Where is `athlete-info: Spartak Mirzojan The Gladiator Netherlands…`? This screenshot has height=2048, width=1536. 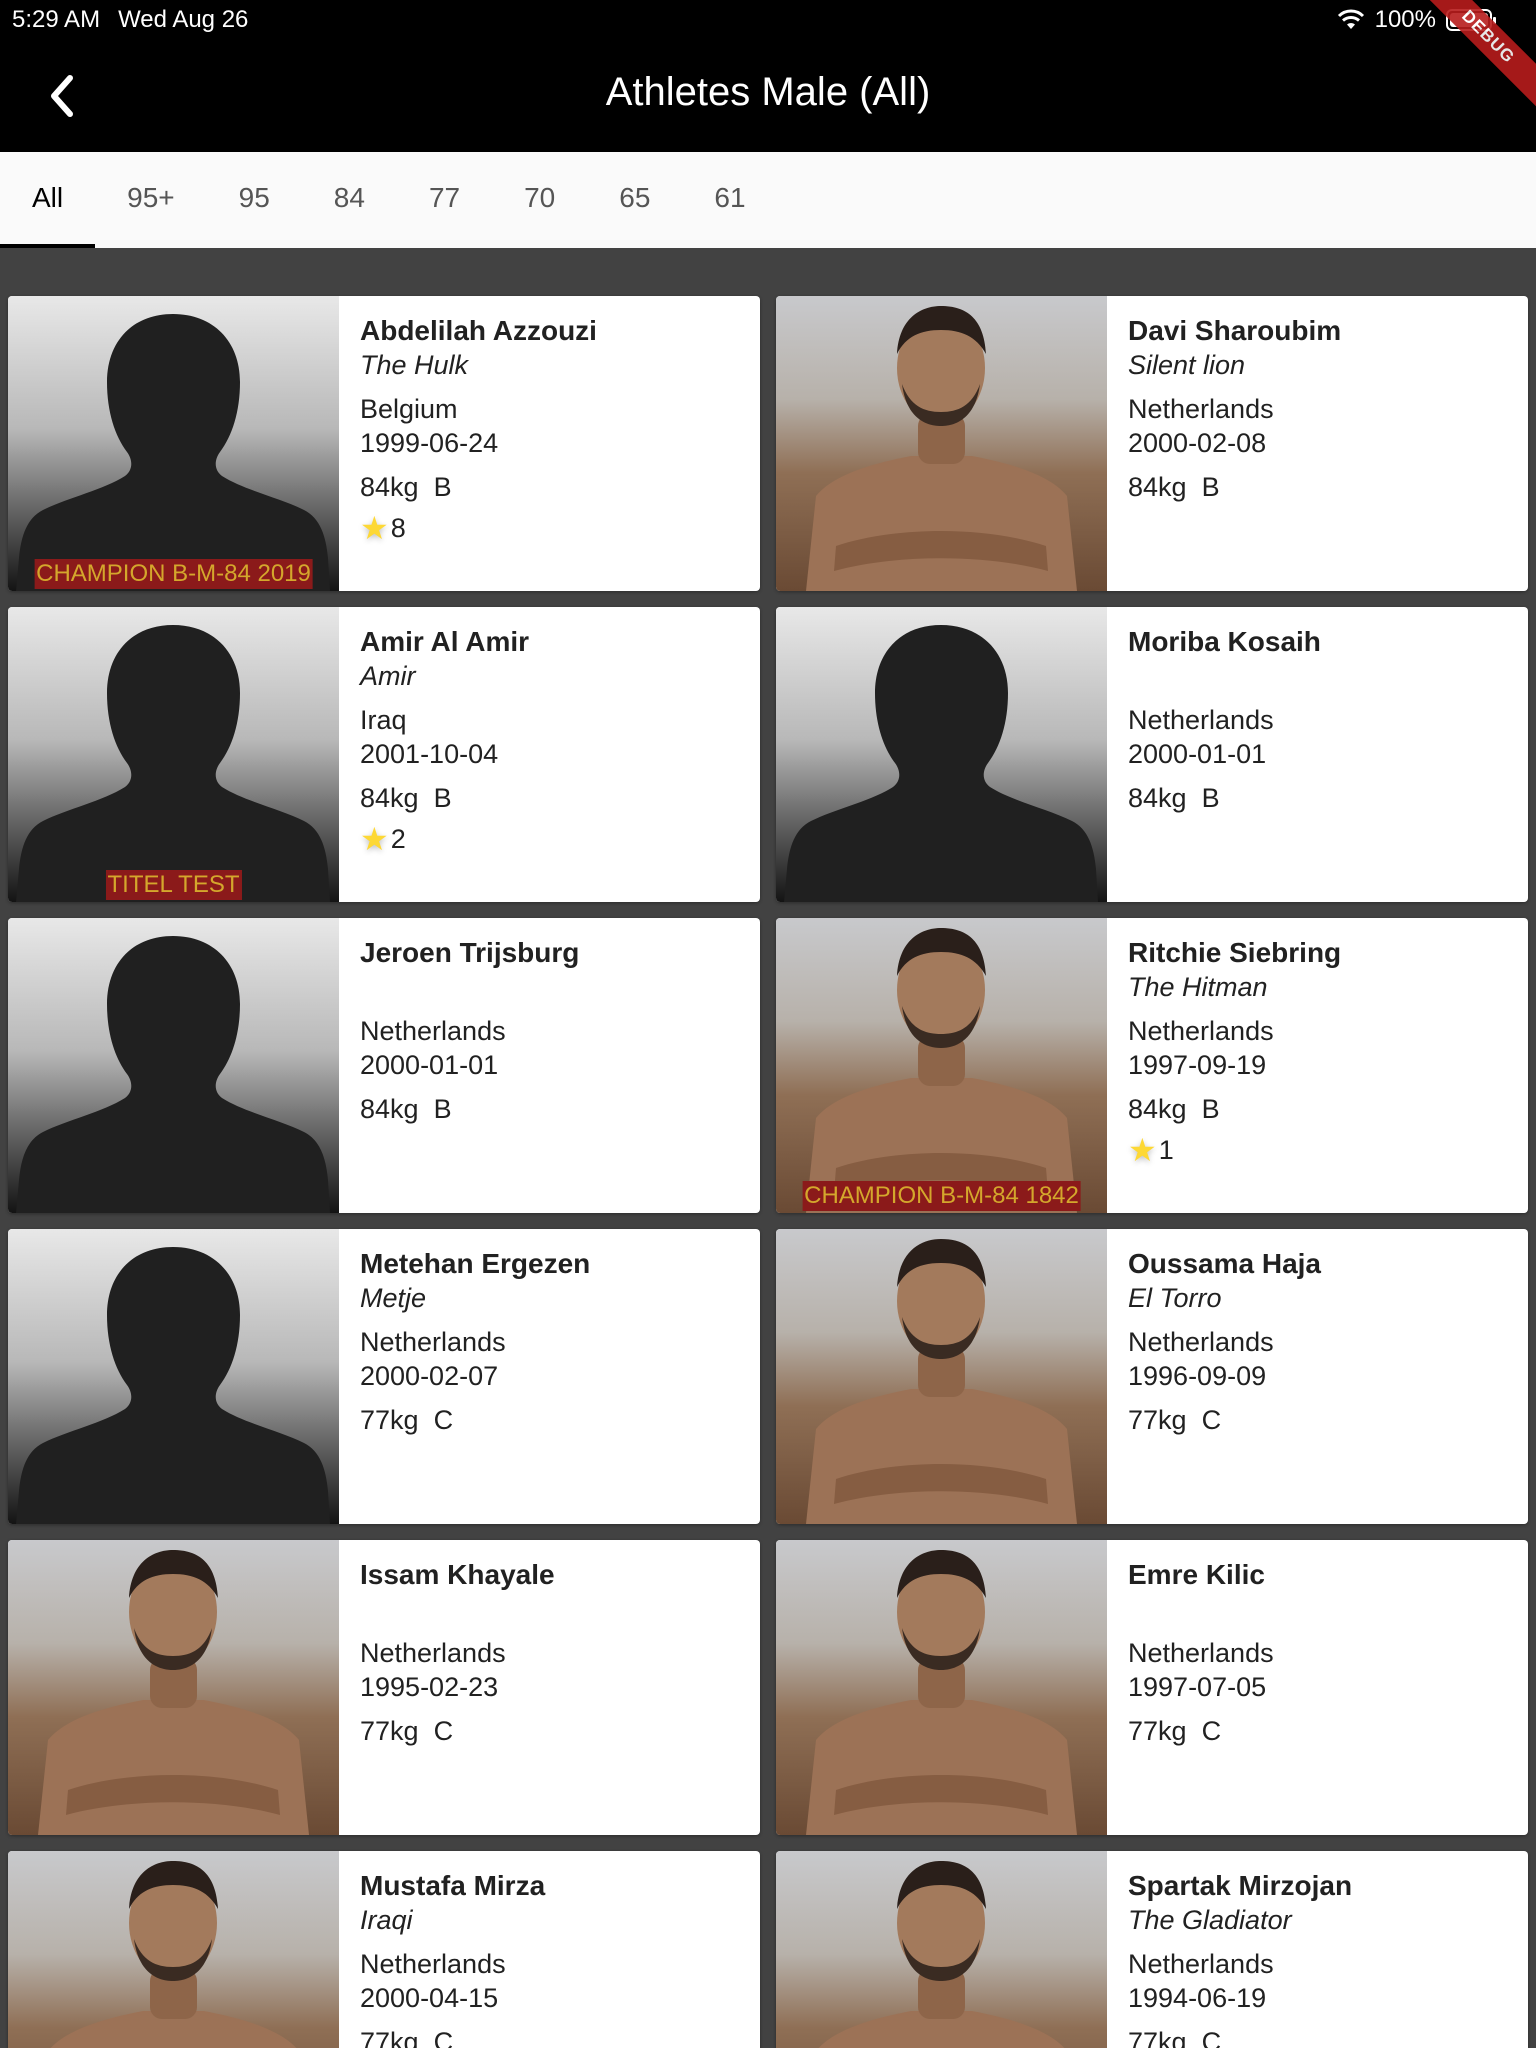 athlete-info: Spartak Mirzojan The Gladiator Netherlands… is located at coordinates (1317, 1949).